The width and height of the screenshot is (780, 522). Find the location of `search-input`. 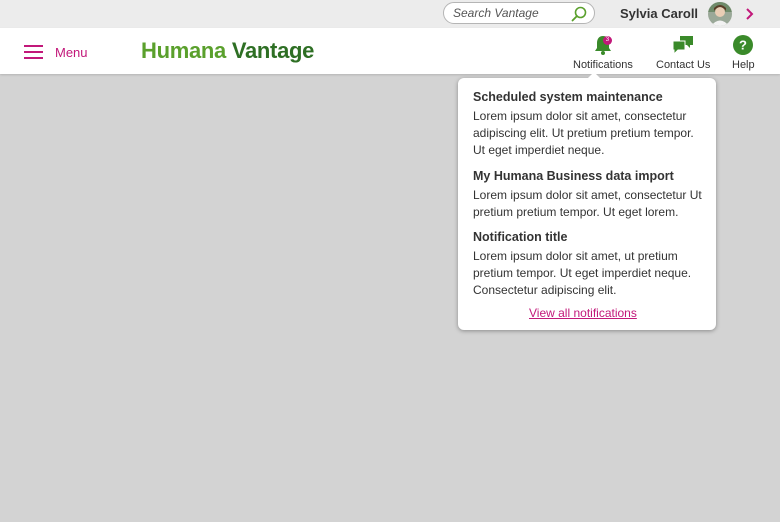

search-input is located at coordinates (512, 13).